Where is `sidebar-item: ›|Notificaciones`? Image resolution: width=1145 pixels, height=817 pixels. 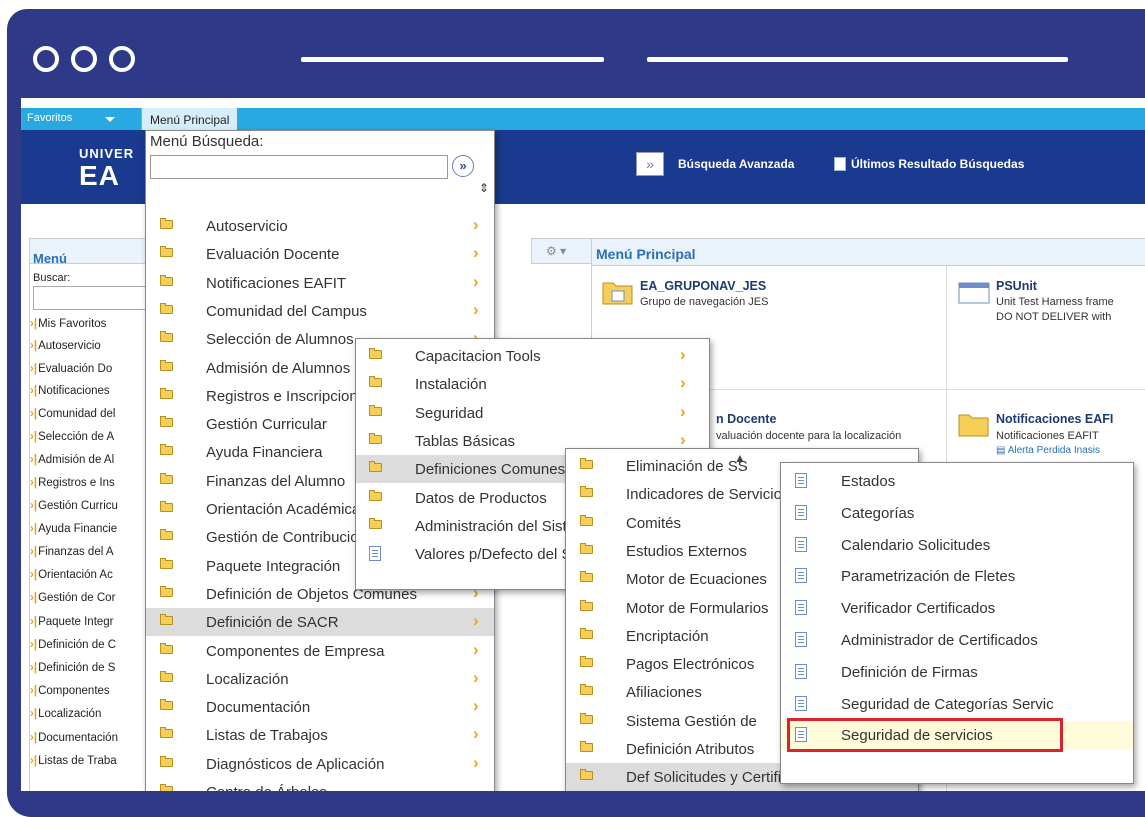
sidebar-item: ›|Notificaciones is located at coordinates (70, 391).